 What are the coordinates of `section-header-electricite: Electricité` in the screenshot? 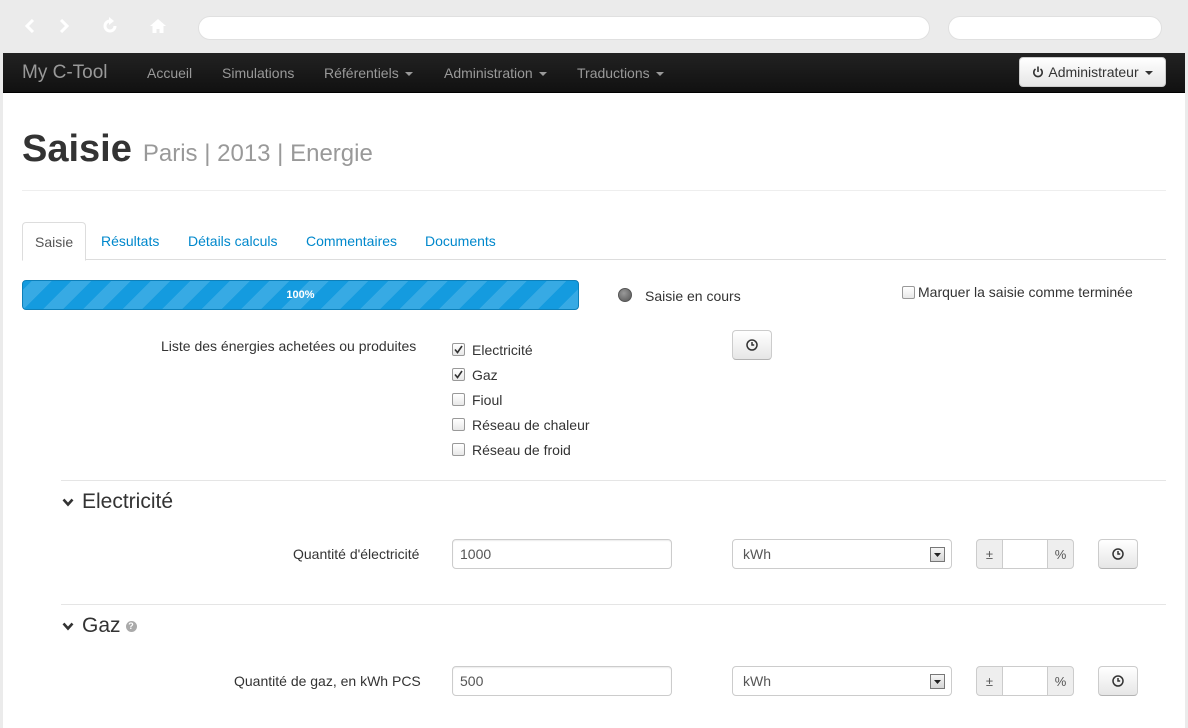 It's located at (117, 502).